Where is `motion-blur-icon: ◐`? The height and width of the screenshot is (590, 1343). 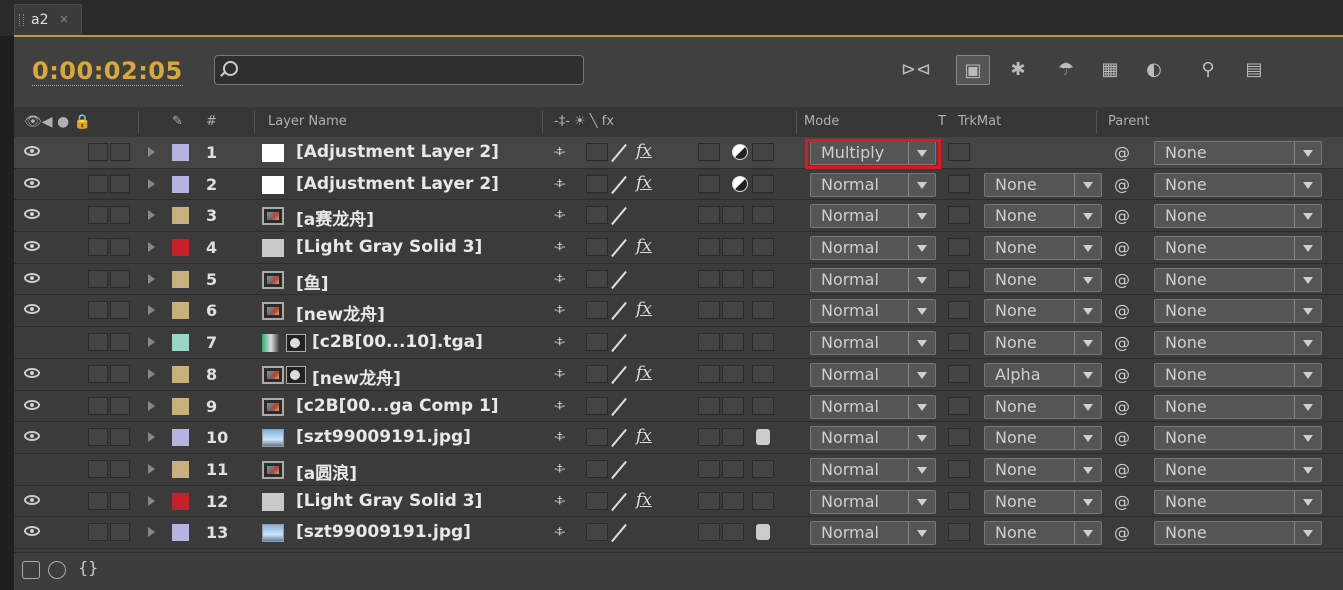 motion-blur-icon: ◐ is located at coordinates (1154, 70).